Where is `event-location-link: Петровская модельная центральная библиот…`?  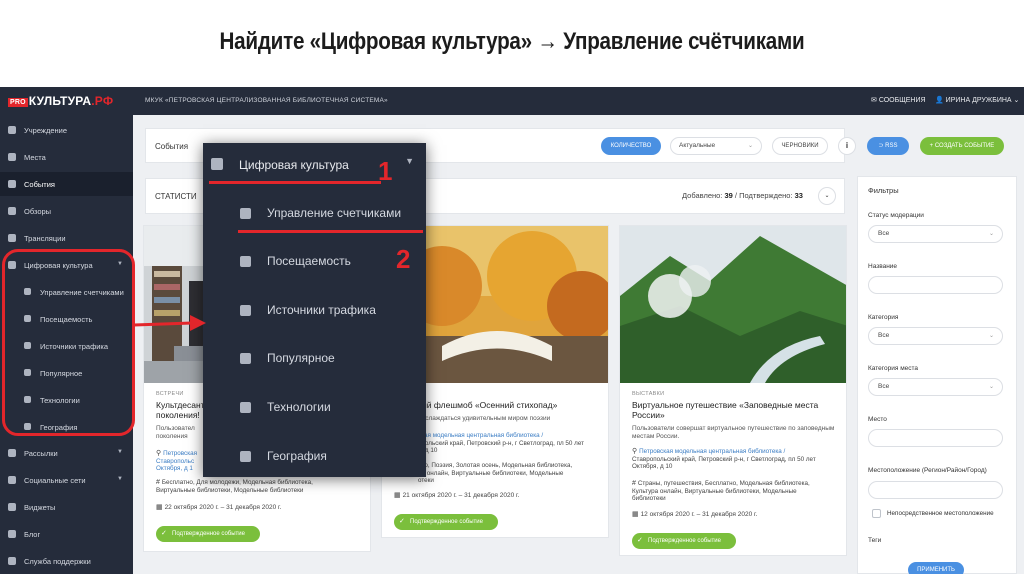
event-location-link: Петровская модельная центральная библиот… is located at coordinates (712, 451).